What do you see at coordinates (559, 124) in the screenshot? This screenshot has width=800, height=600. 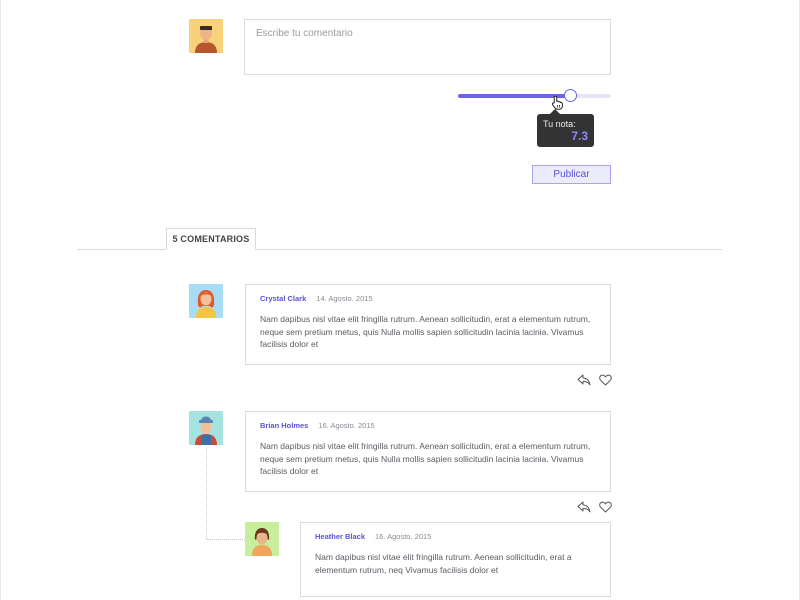 I see `rating-tooltip-label: Tu nota:` at bounding box center [559, 124].